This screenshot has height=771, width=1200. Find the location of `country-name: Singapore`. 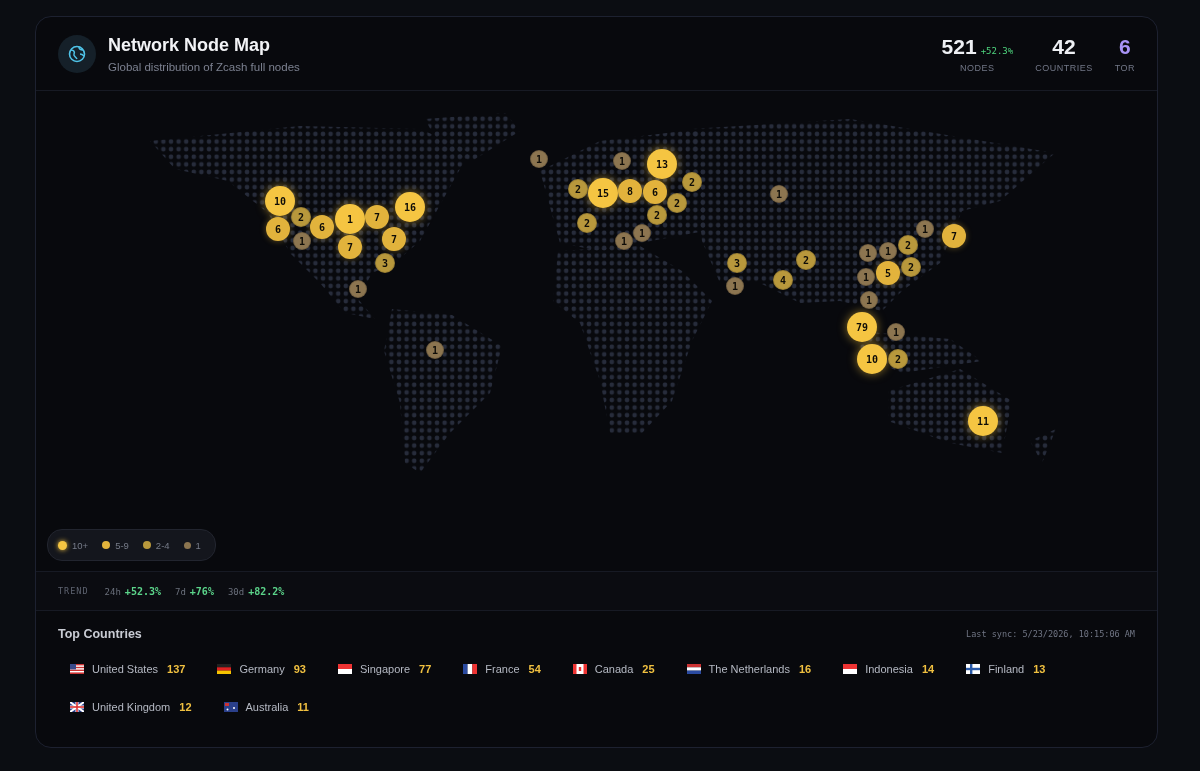

country-name: Singapore is located at coordinates (385, 669).